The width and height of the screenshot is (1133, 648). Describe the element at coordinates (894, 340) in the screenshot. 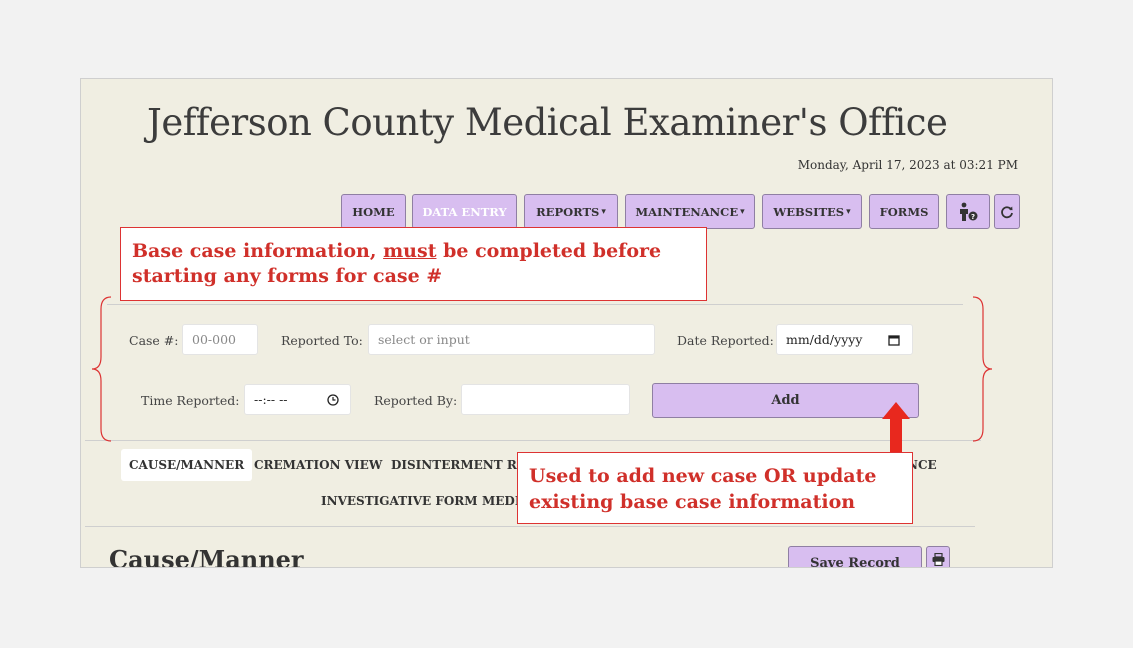

I see `calendar-icon` at that location.